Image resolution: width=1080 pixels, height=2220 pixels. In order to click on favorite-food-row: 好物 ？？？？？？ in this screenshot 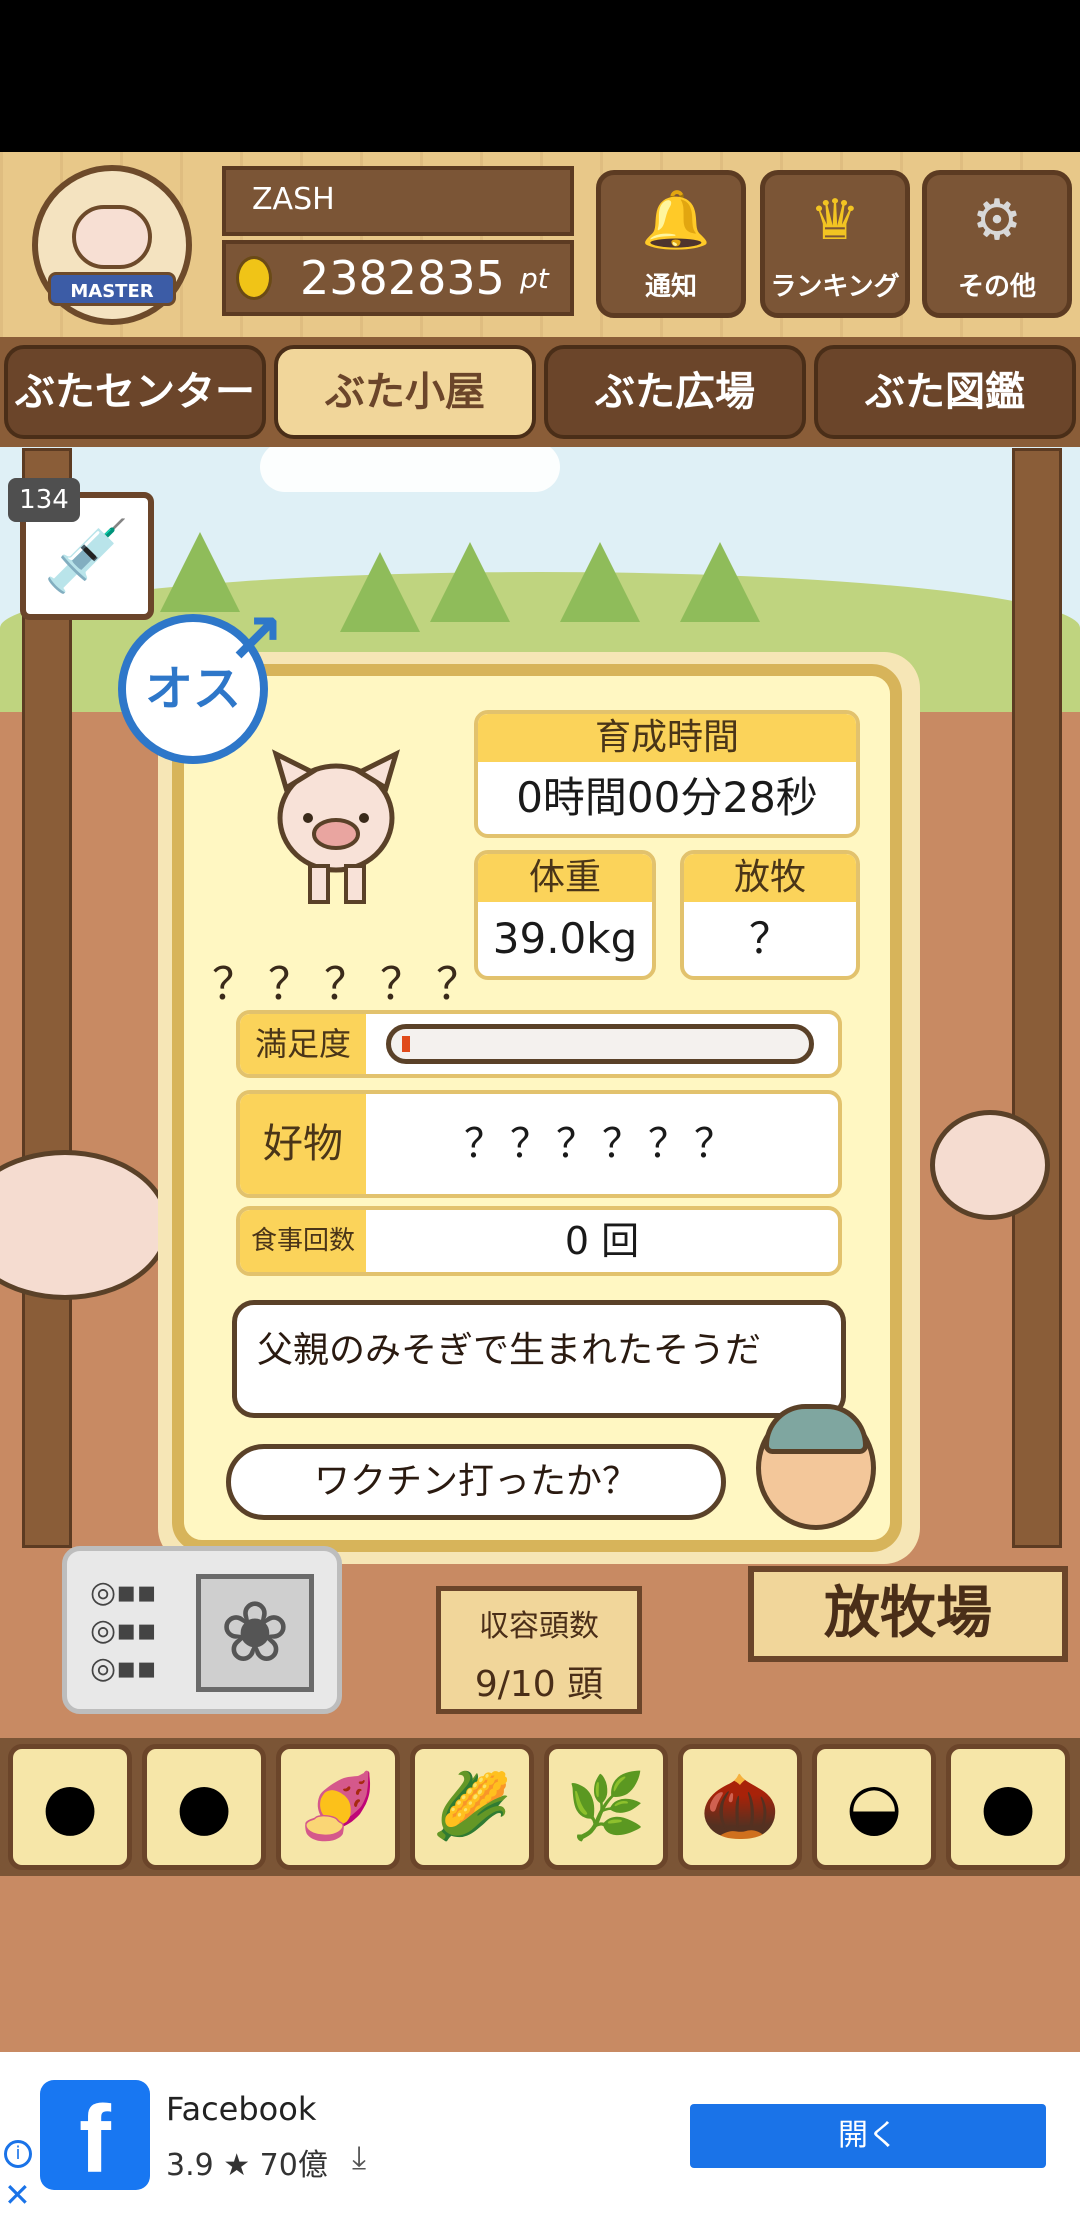, I will do `click(539, 1144)`.